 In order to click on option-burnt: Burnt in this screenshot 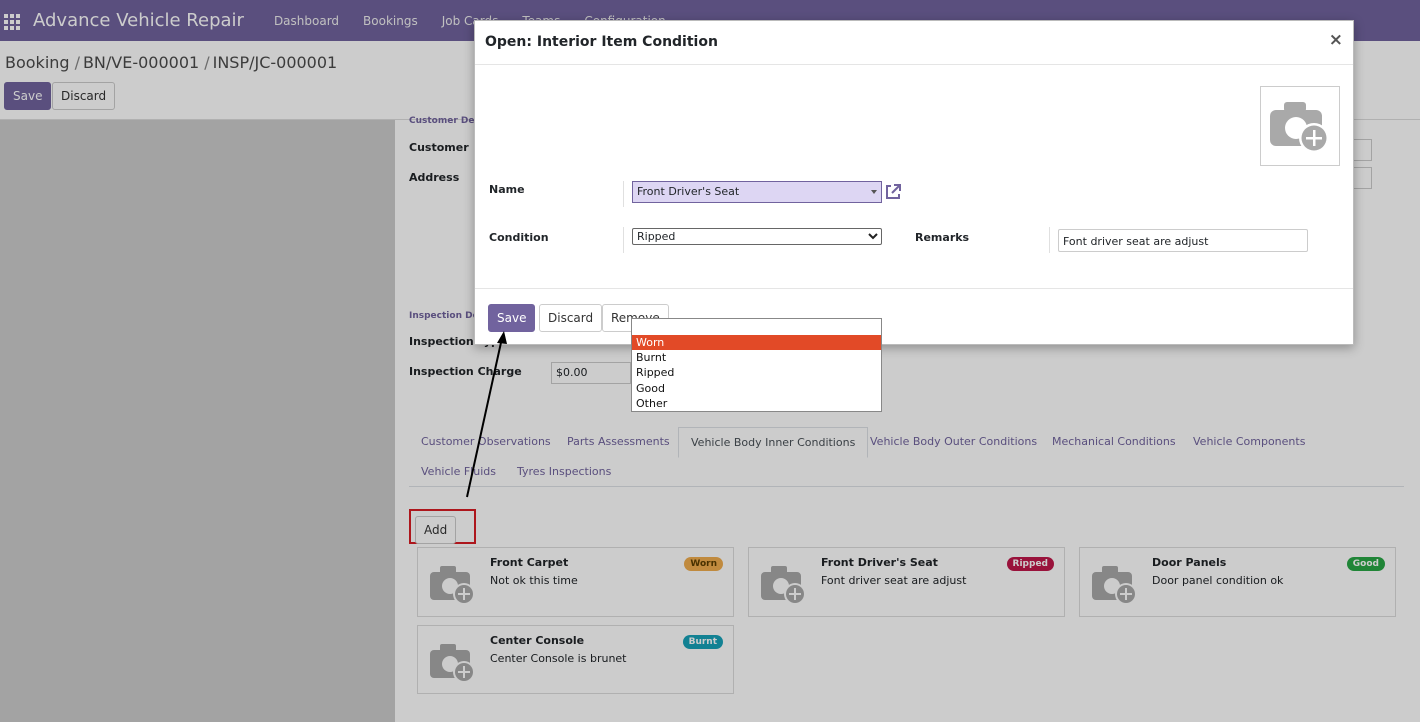, I will do `click(756, 357)`.